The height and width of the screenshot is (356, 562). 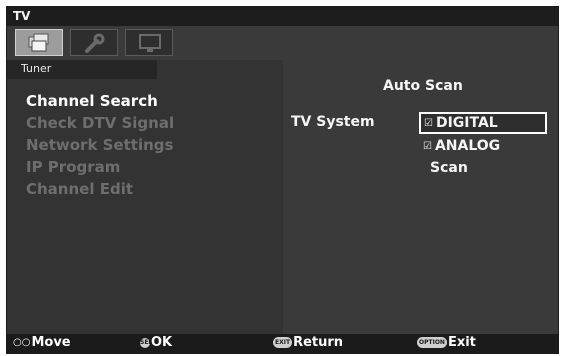 I want to click on category-icon-bar, so click(x=282, y=43).